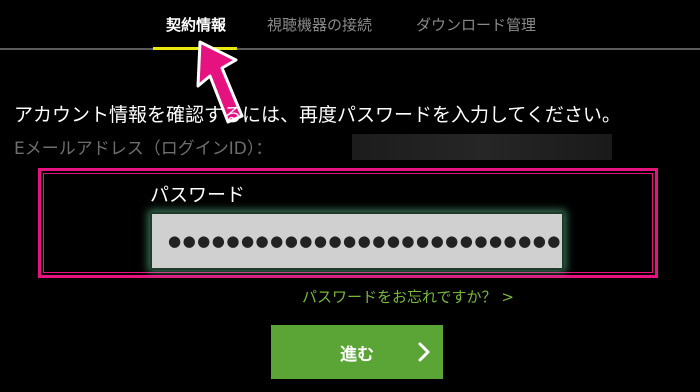 The height and width of the screenshot is (392, 700). Describe the element at coordinates (198, 195) in the screenshot. I see `password-label: パスワード` at that location.